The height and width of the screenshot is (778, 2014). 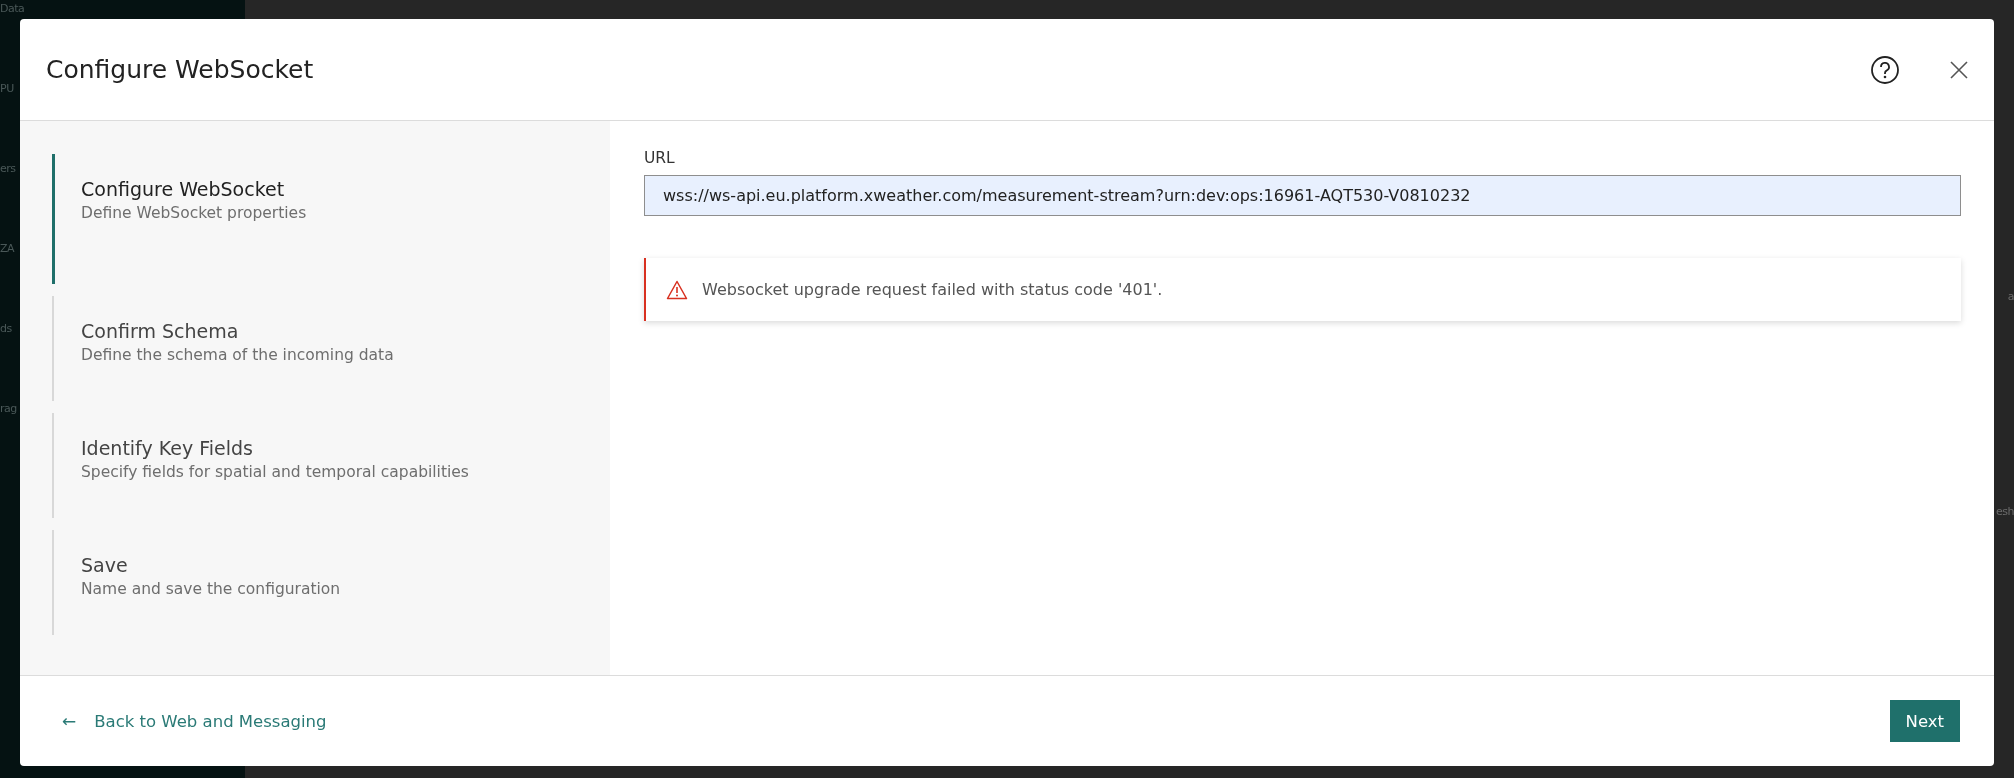 What do you see at coordinates (660, 158) in the screenshot?
I see `url-label: URL` at bounding box center [660, 158].